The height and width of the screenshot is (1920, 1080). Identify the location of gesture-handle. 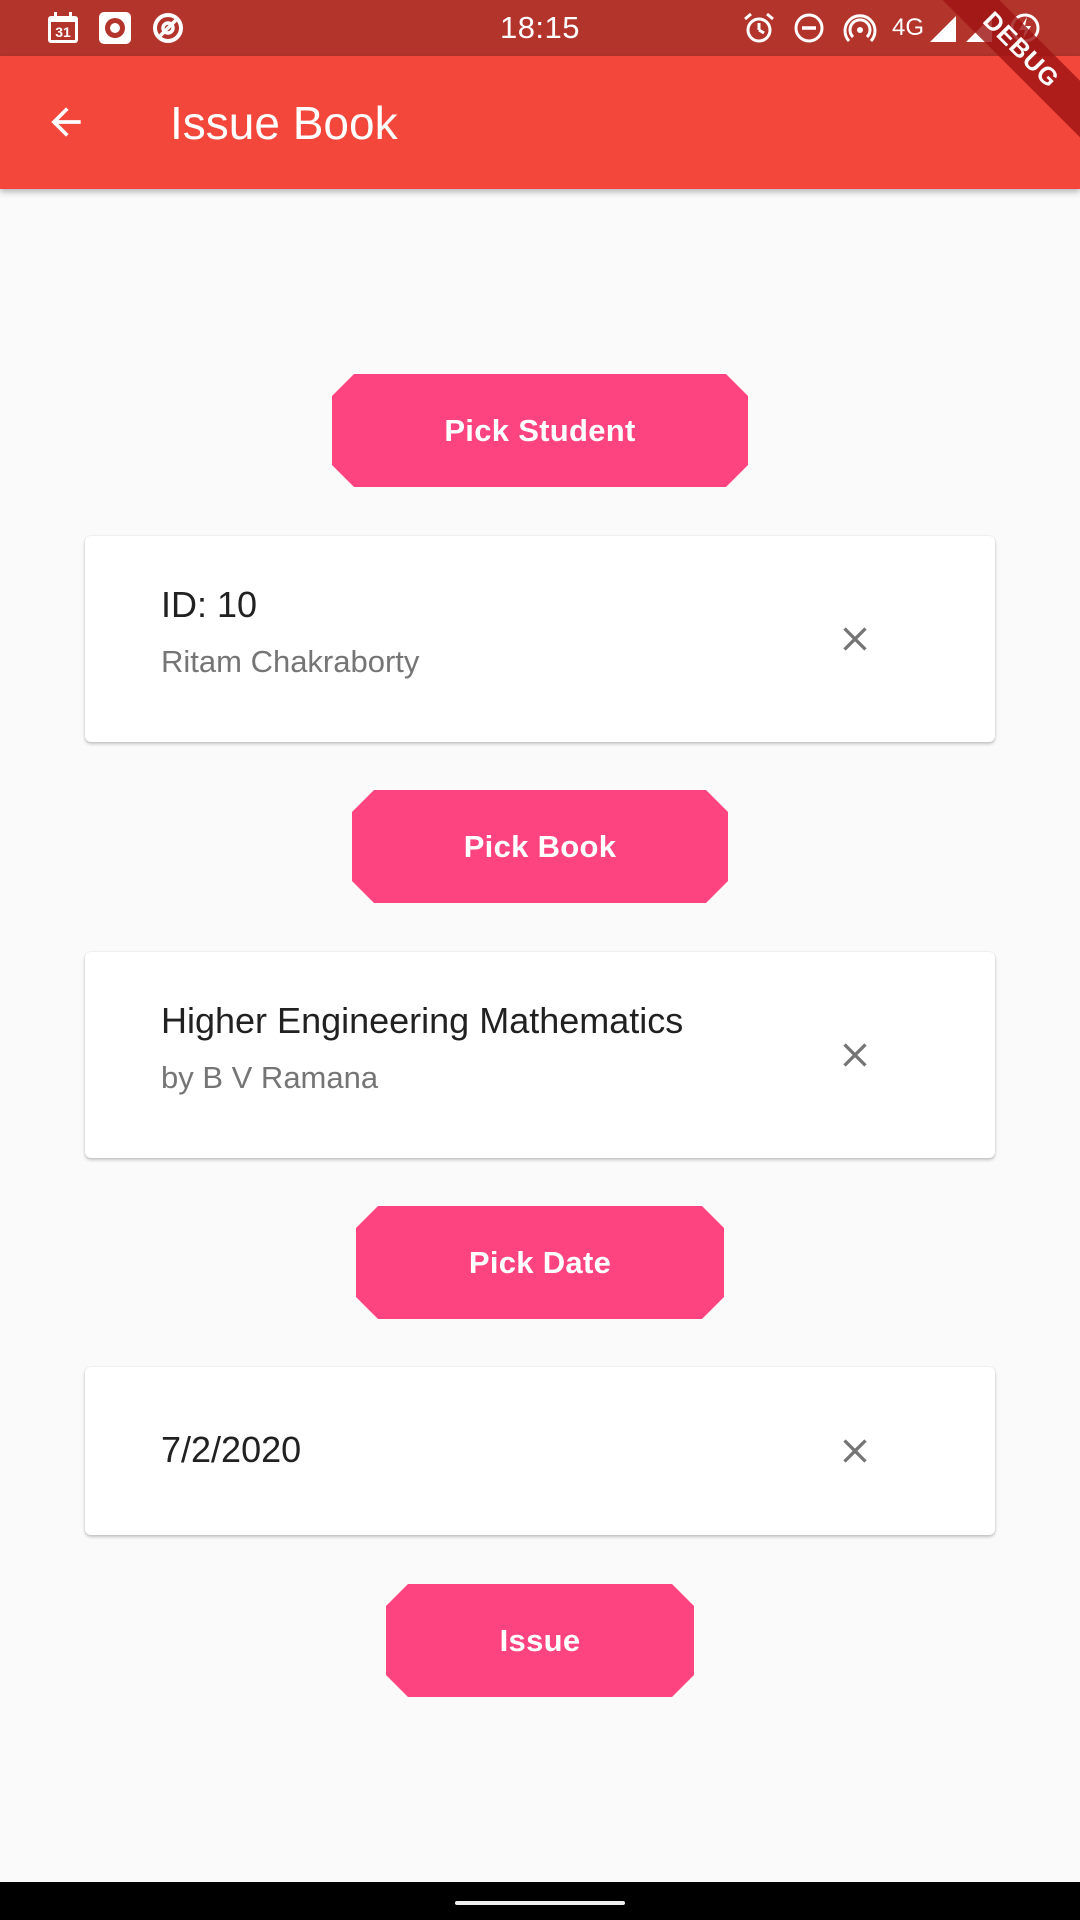
(540, 1903).